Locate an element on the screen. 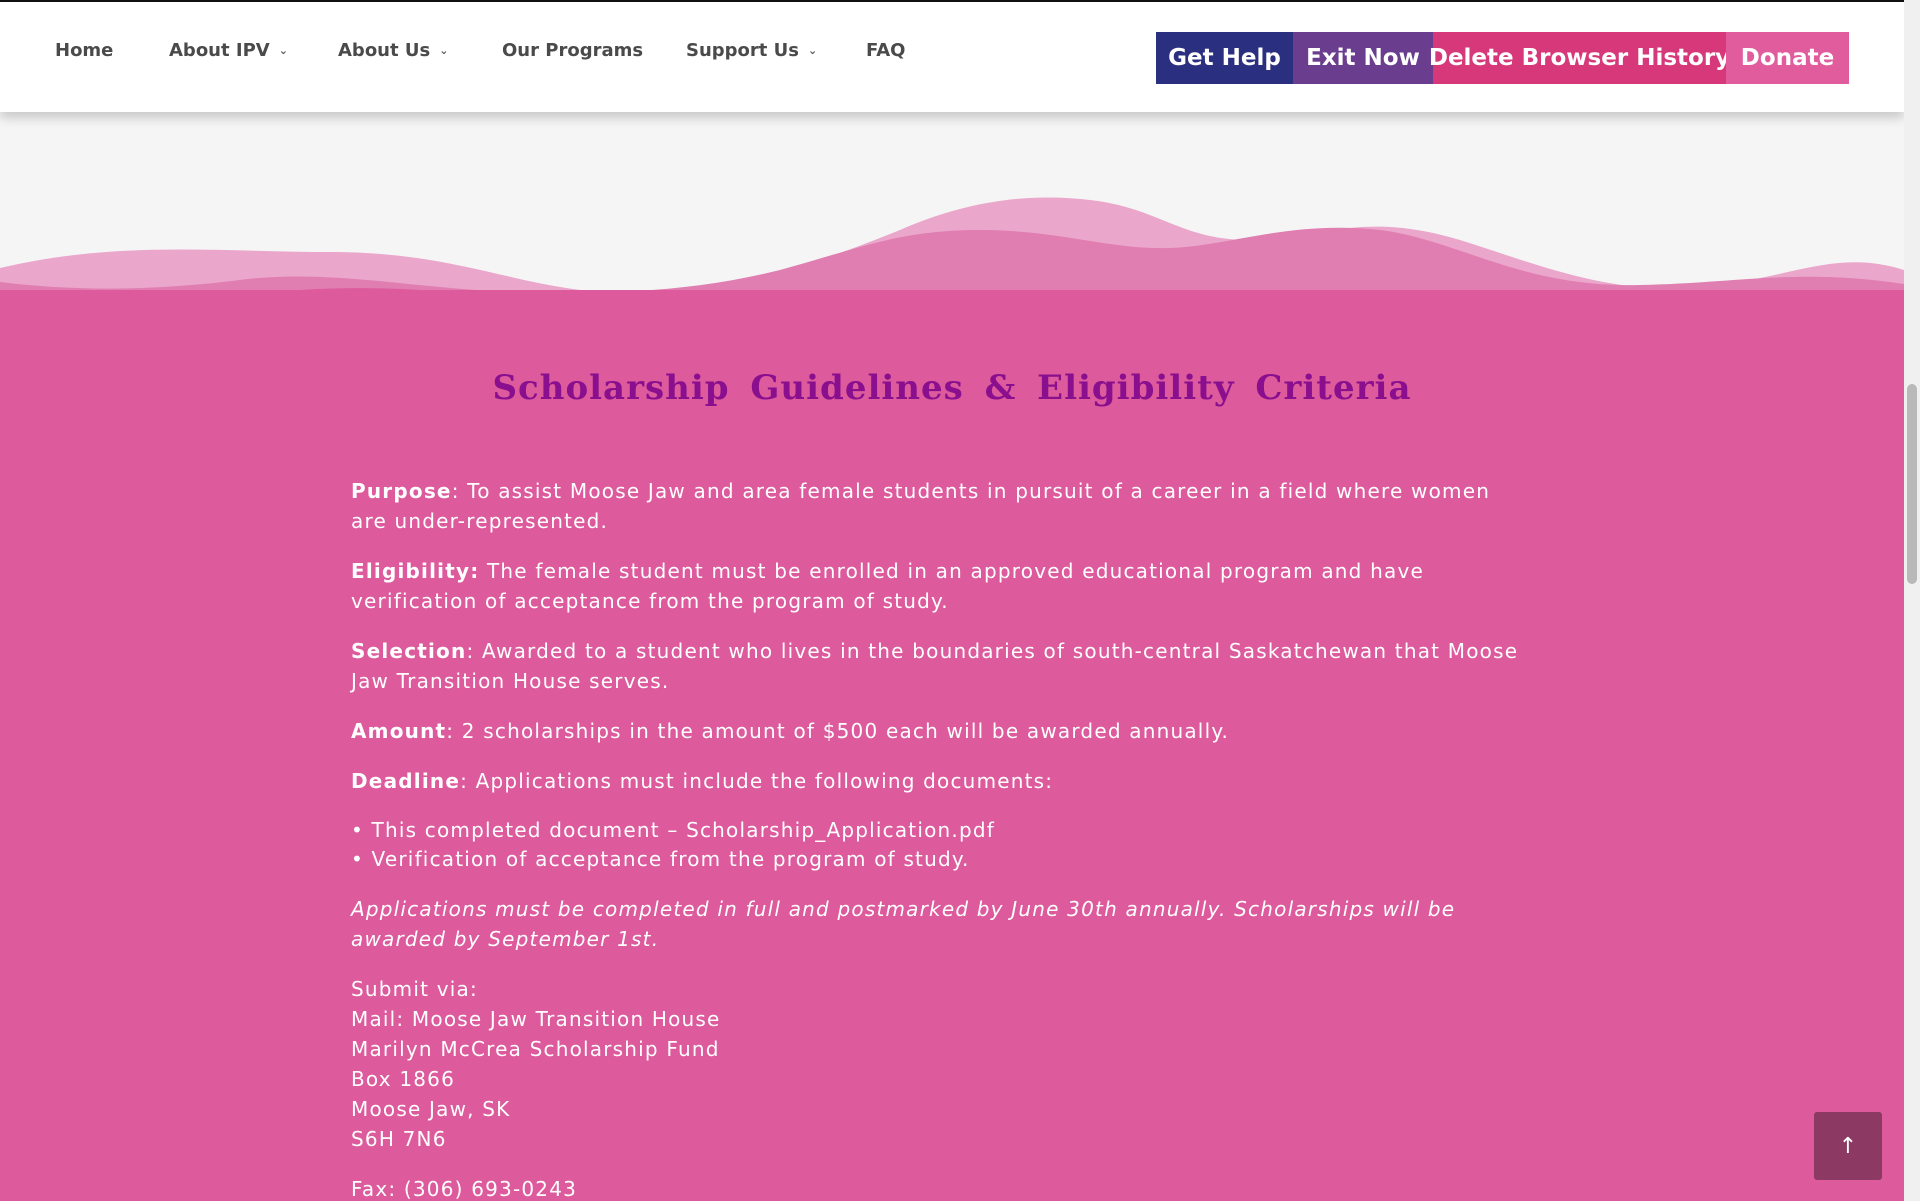 This screenshot has height=1201, width=1920. scrollbar-thumb is located at coordinates (1912, 484).